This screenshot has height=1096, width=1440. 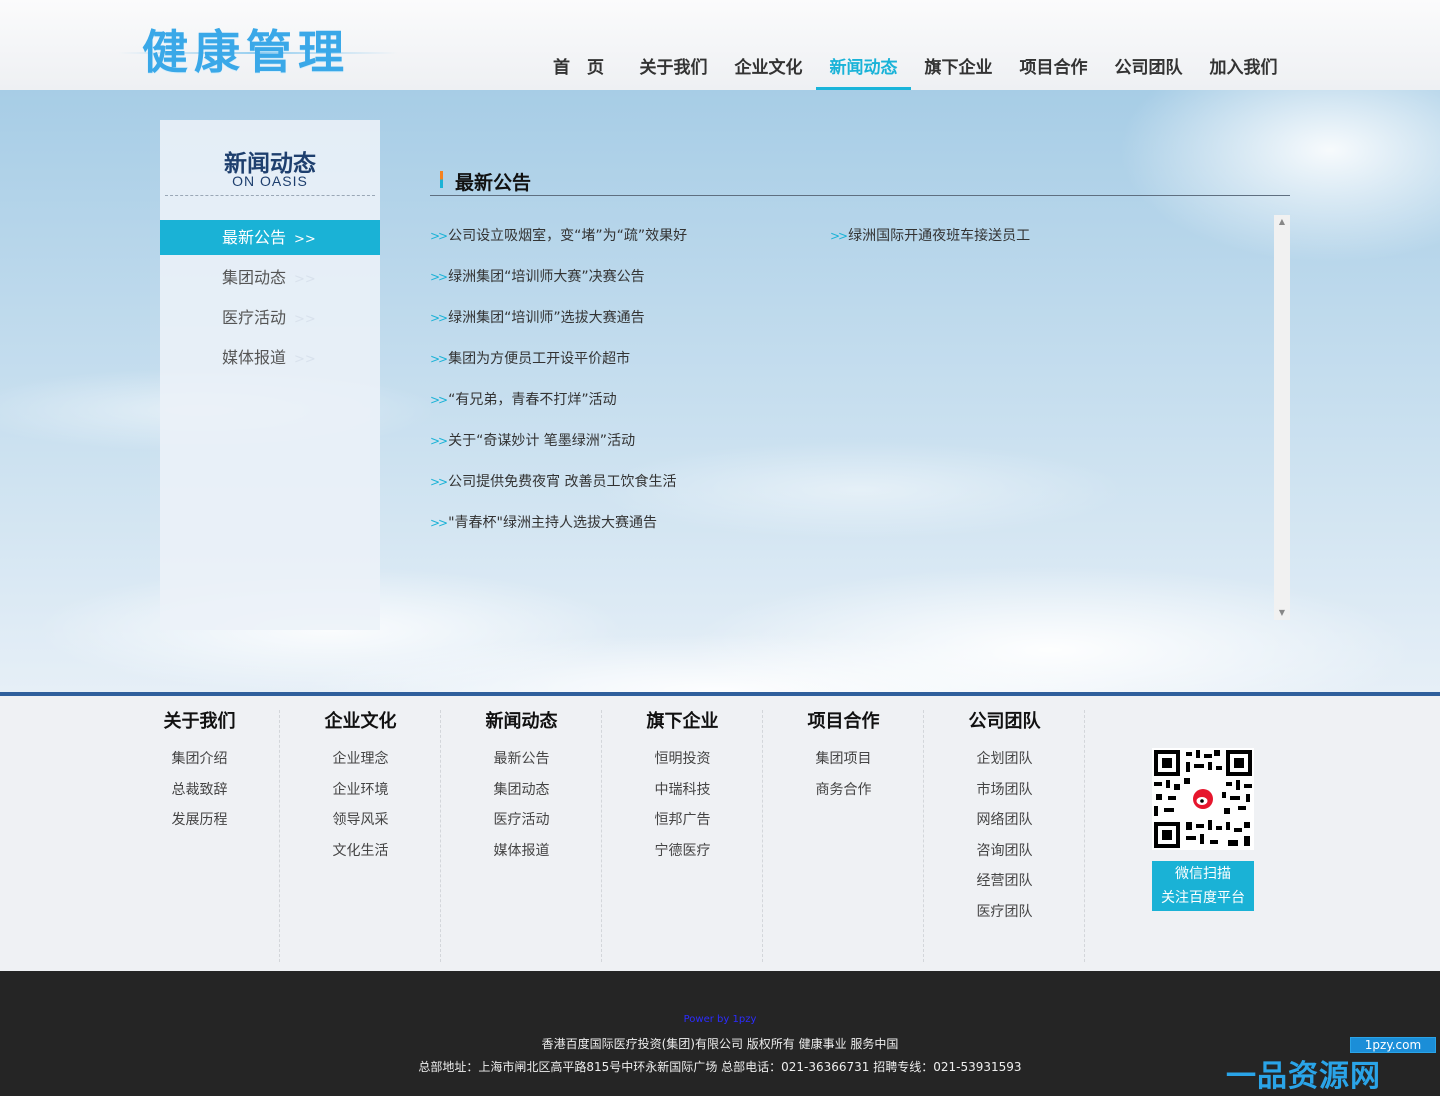 I want to click on news-item: >> “有兄弟，青春不打烊”活动, so click(x=558, y=399).